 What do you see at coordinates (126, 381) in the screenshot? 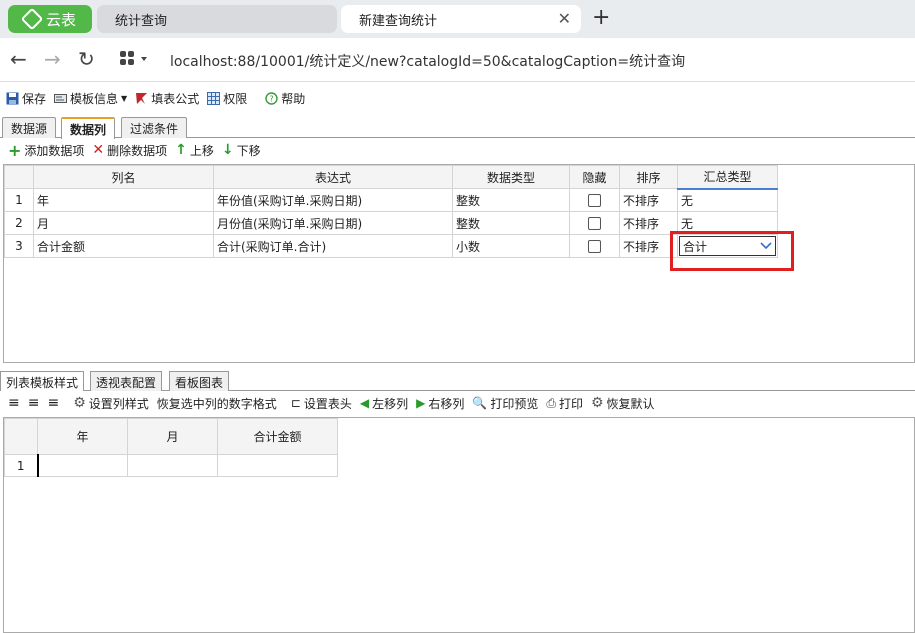
I see `tab-pivot-config: 透视表配置` at bounding box center [126, 381].